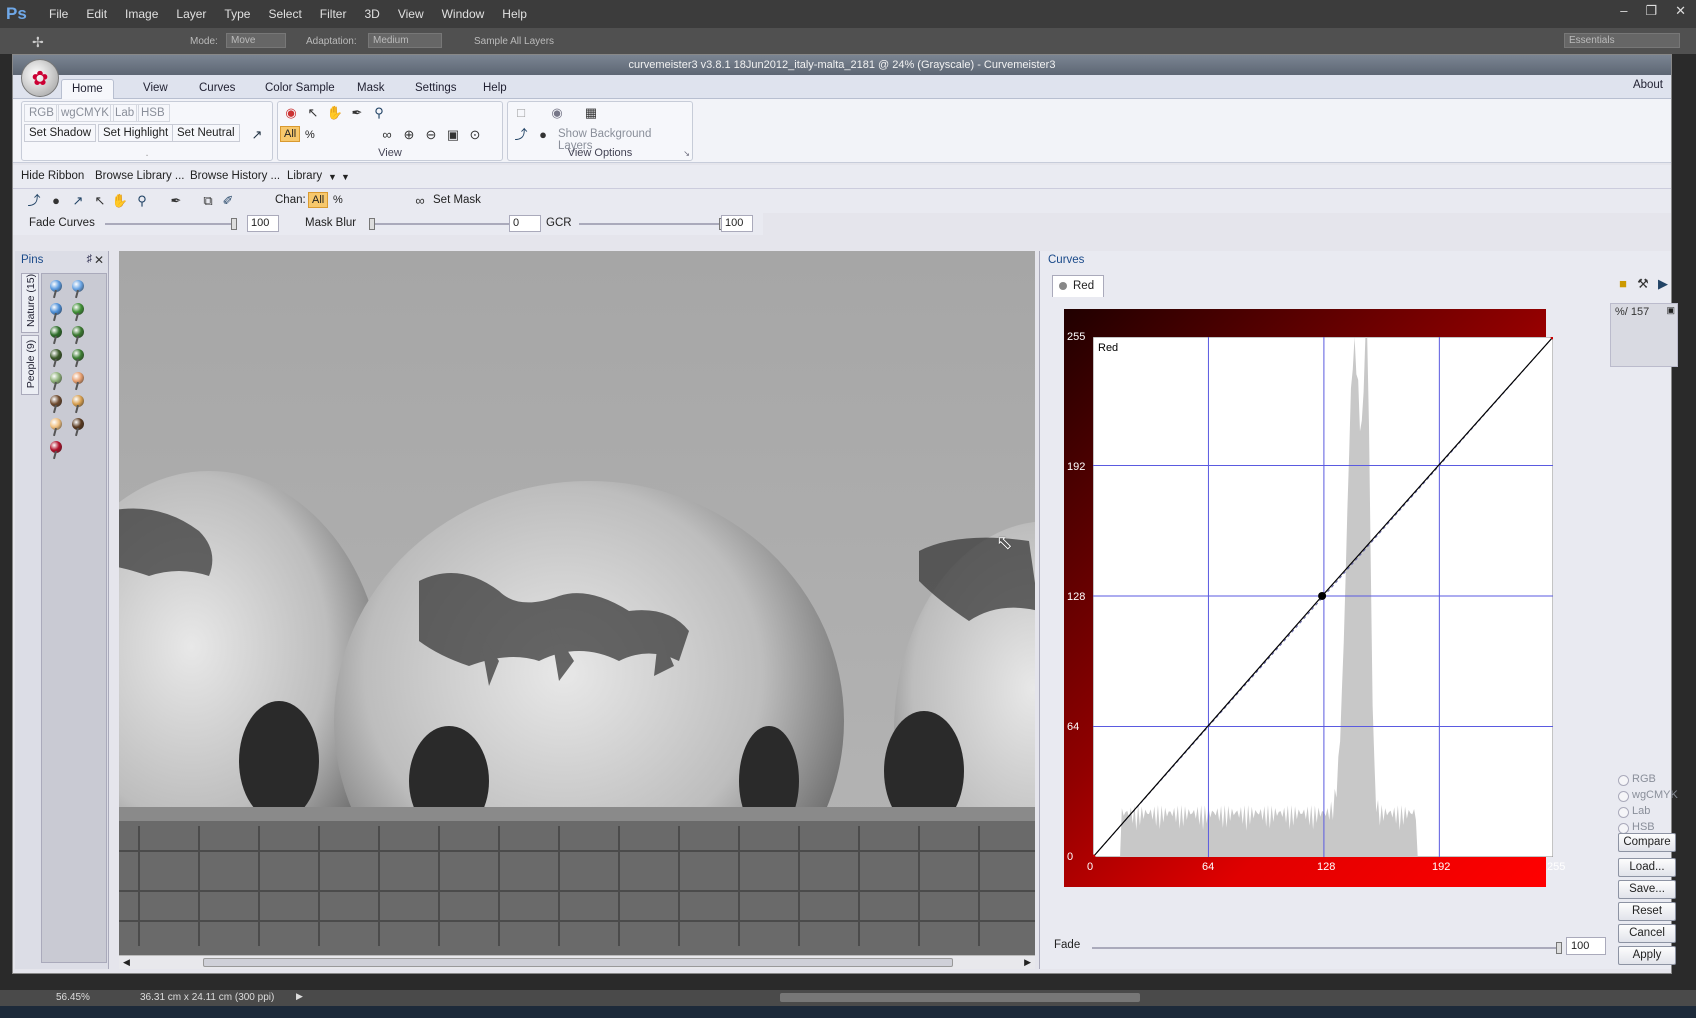 This screenshot has width=1696, height=1018. Describe the element at coordinates (191, 14) in the screenshot. I see `menu-layer: Layer` at that location.